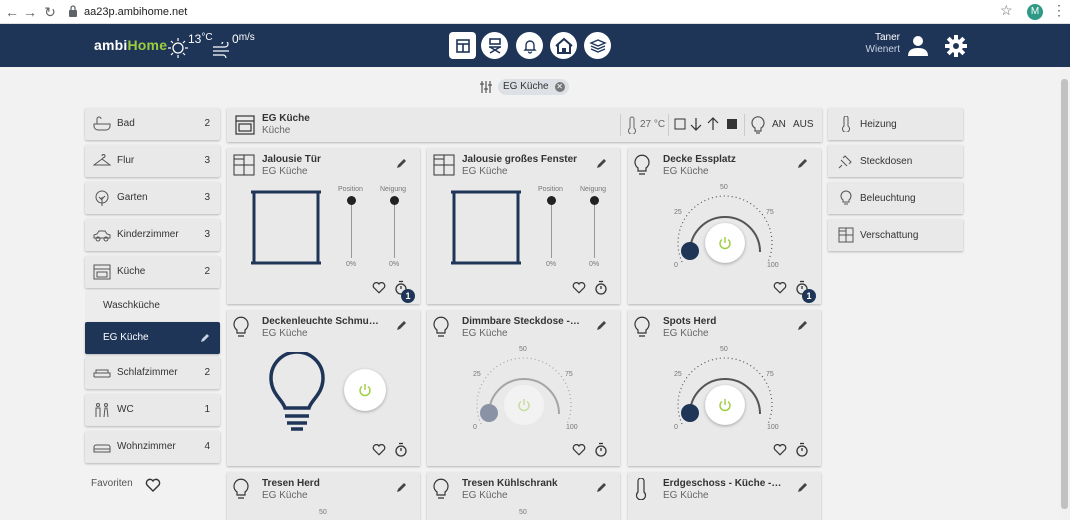 This screenshot has height=520, width=1070. What do you see at coordinates (510, 483) in the screenshot?
I see `device-title: Tresen Kühlschrank` at bounding box center [510, 483].